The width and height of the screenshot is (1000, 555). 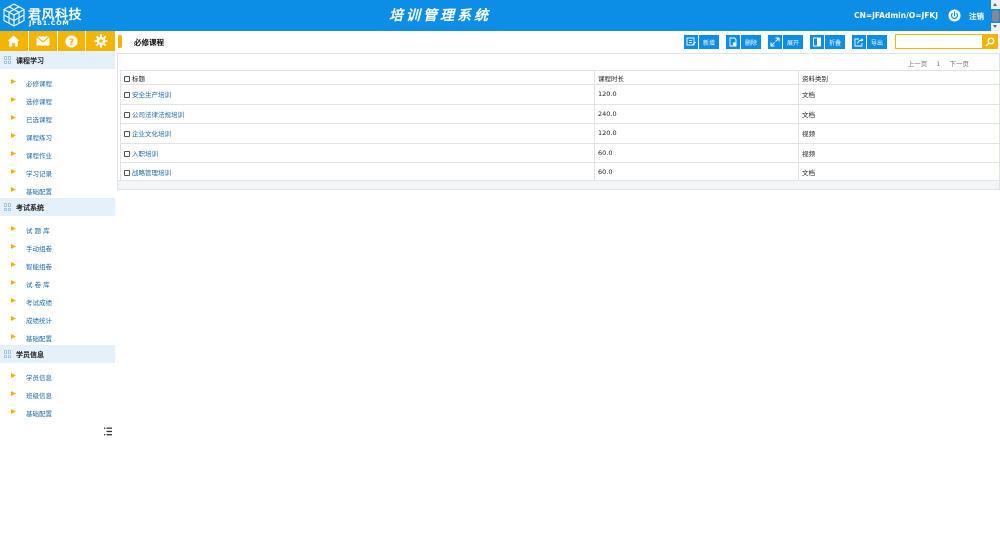 What do you see at coordinates (127, 78) in the screenshot?
I see `select-all-checkbox` at bounding box center [127, 78].